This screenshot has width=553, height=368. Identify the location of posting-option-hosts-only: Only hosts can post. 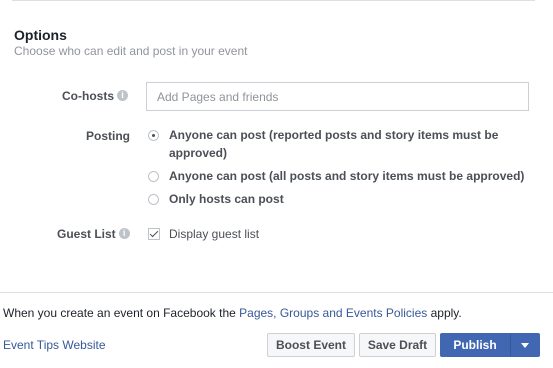
(216, 200).